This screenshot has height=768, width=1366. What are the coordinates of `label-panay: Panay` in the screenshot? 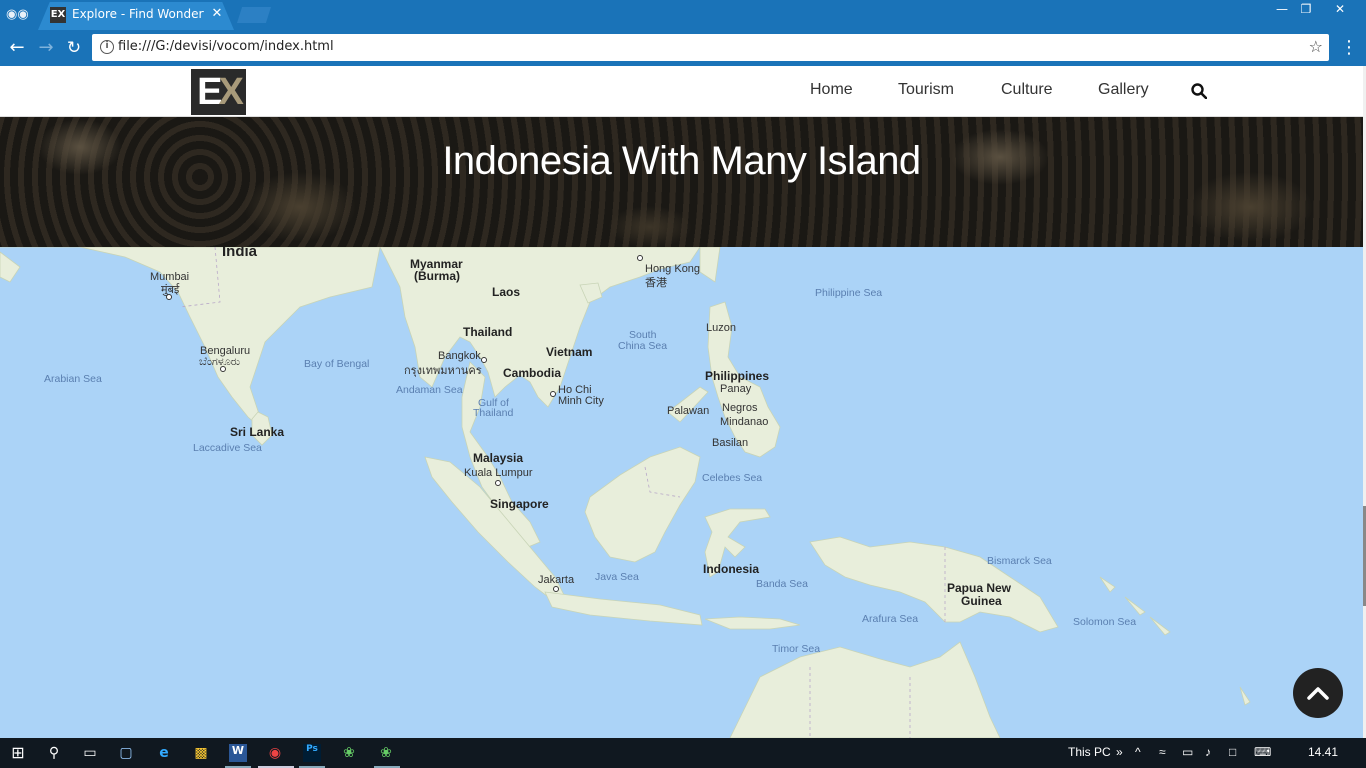 It's located at (736, 389).